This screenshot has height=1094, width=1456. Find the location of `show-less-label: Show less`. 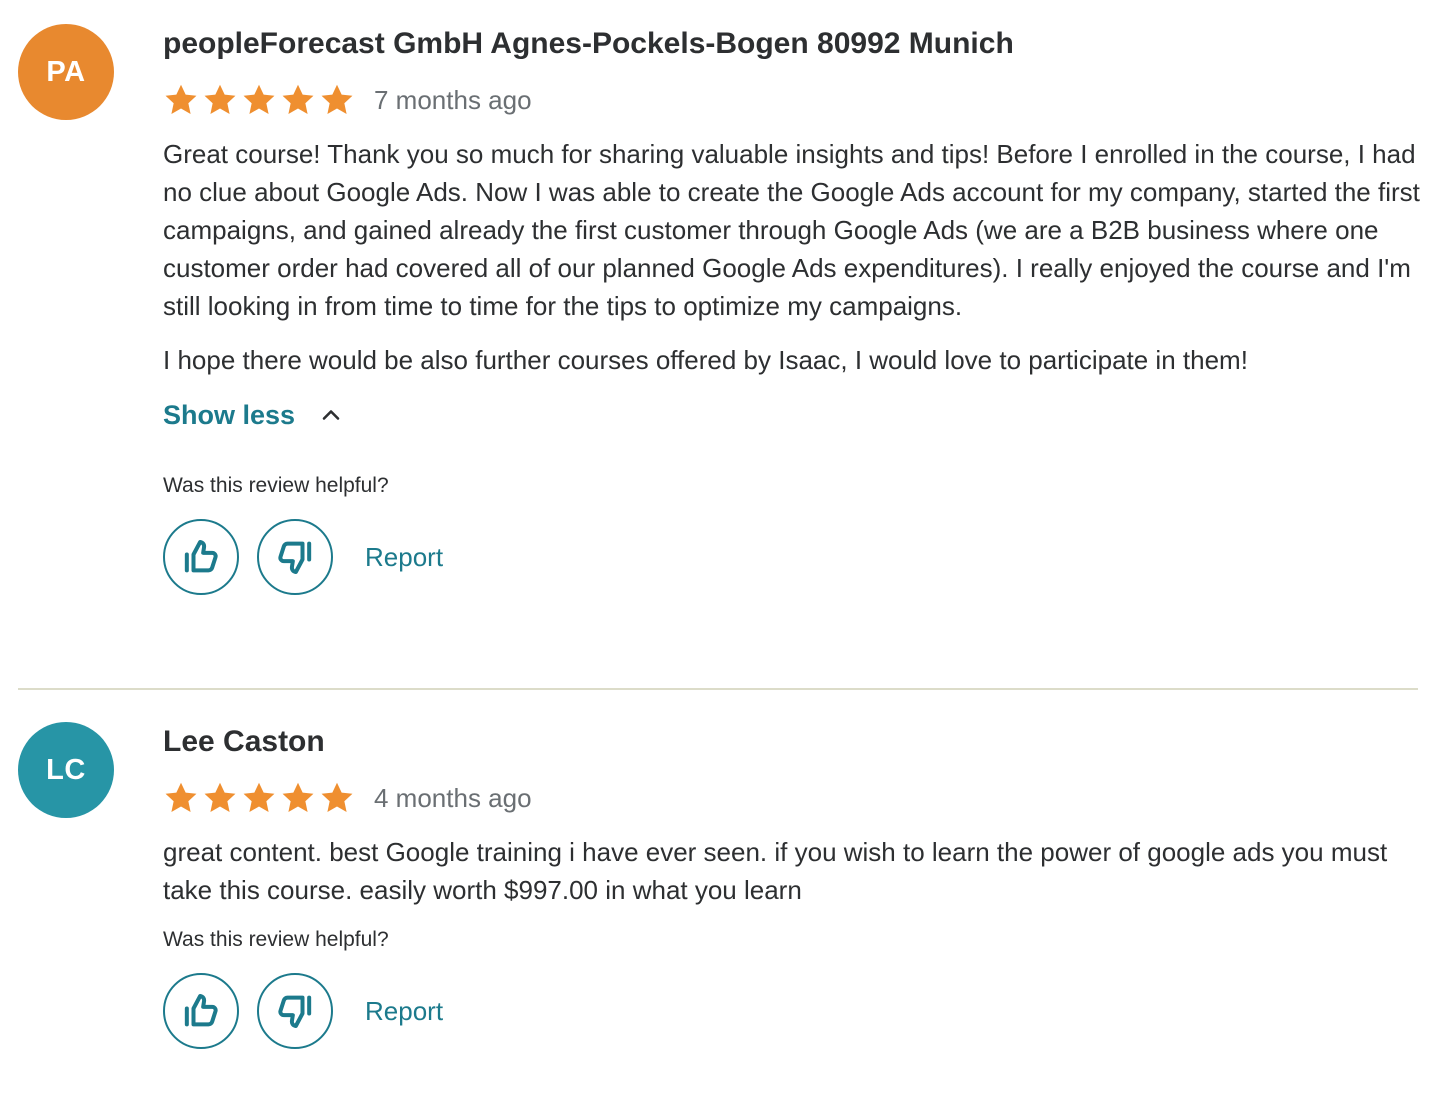

show-less-label: Show less is located at coordinates (229, 414).